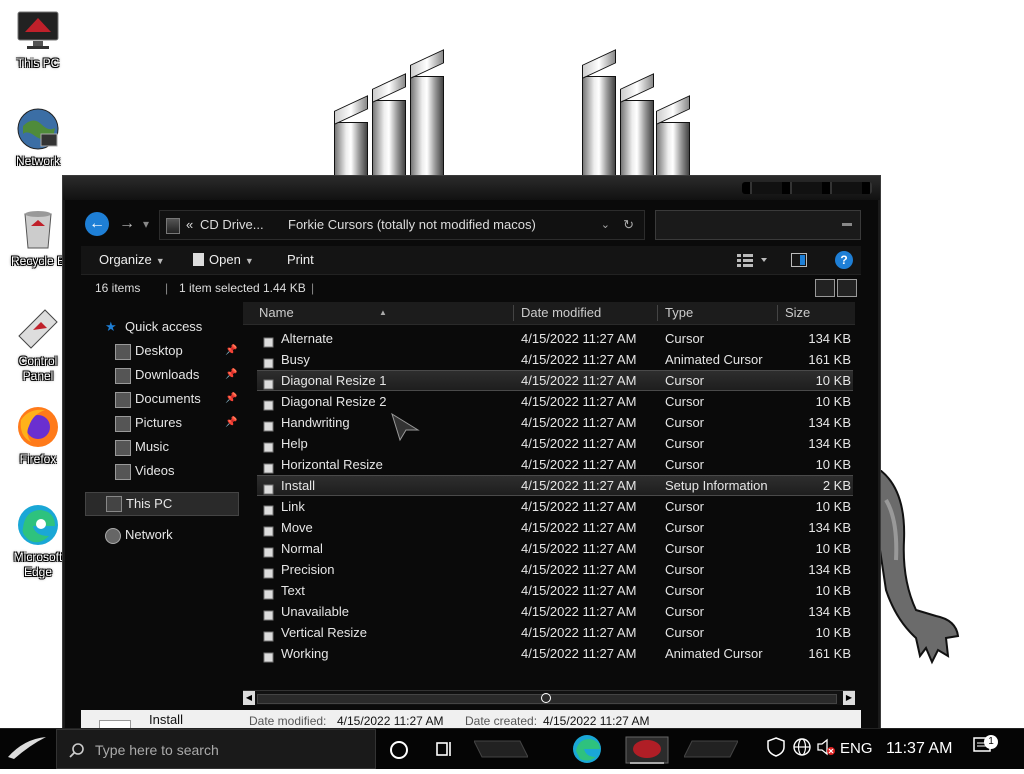  What do you see at coordinates (148, 224) in the screenshot?
I see `recent-locations-dropdown: ▾` at bounding box center [148, 224].